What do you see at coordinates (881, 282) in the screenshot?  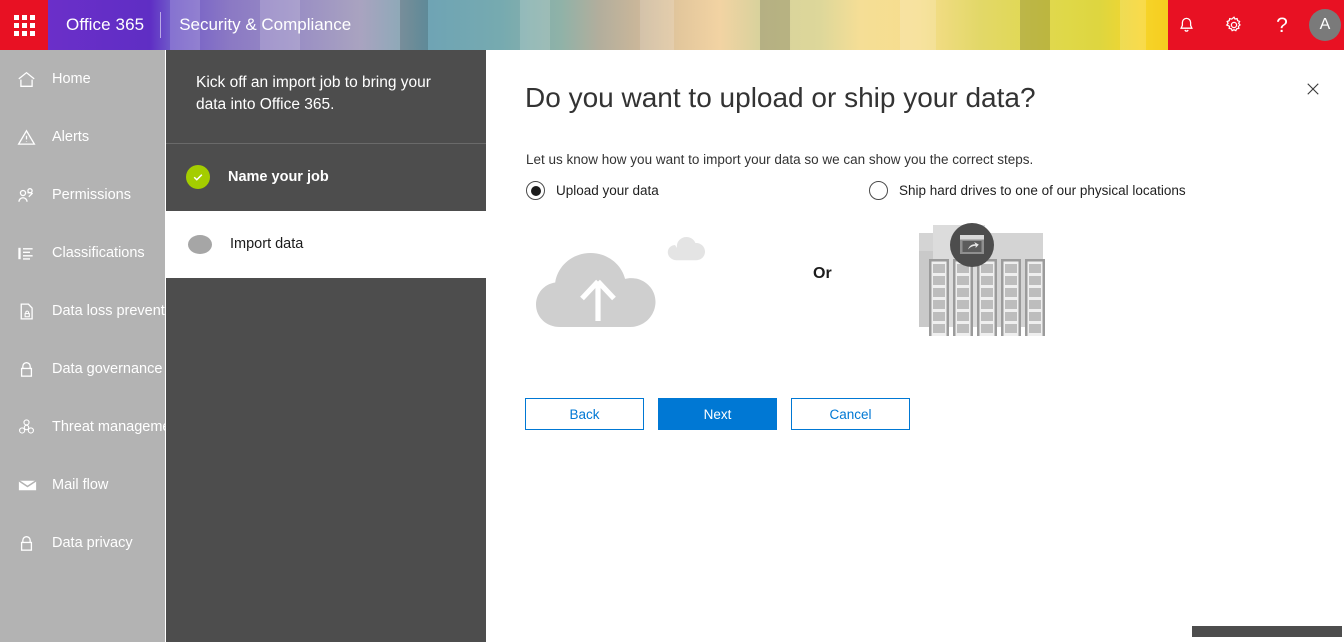 I see `illustration-row: Or` at bounding box center [881, 282].